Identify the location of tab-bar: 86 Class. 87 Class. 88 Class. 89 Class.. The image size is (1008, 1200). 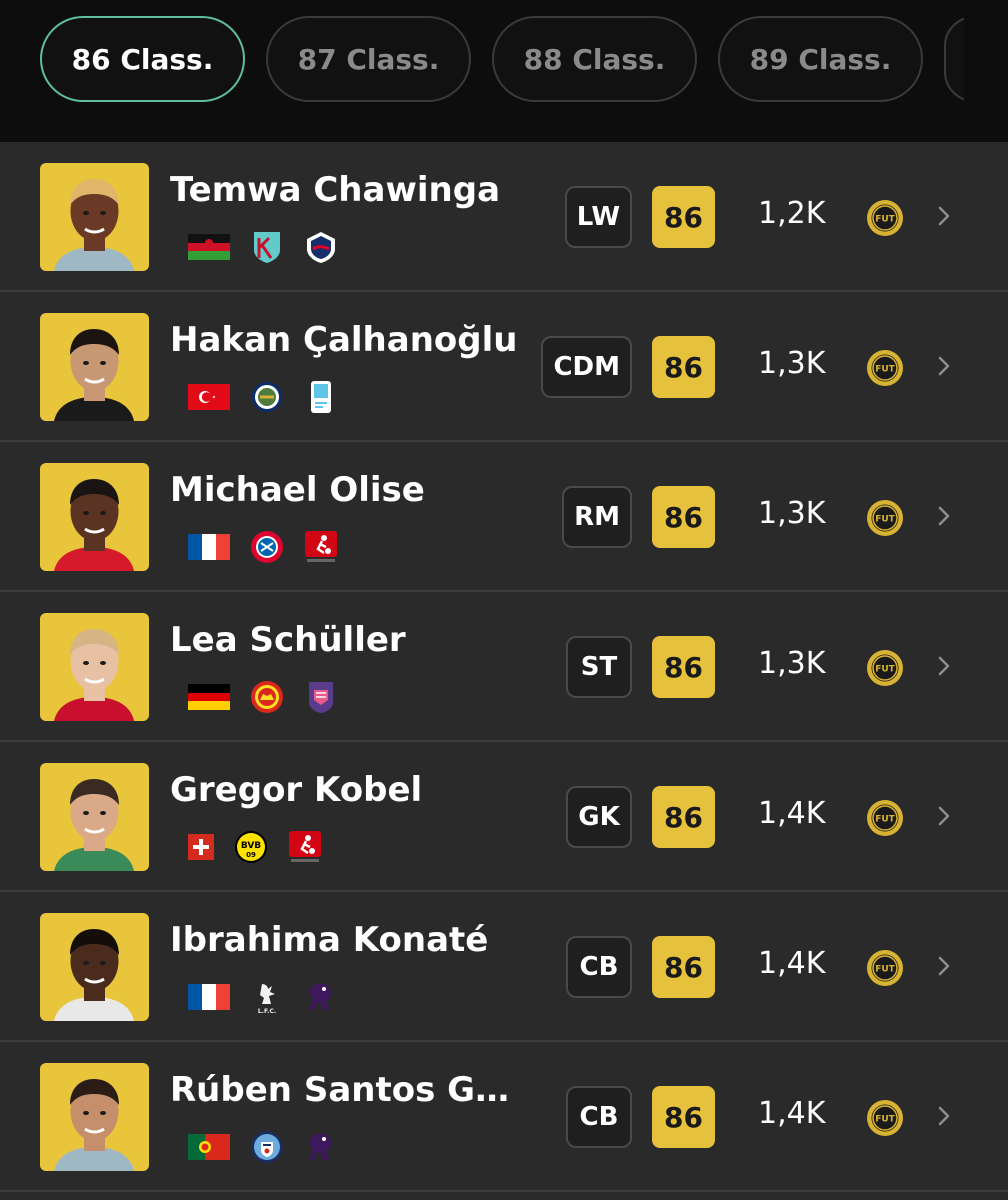
(504, 71).